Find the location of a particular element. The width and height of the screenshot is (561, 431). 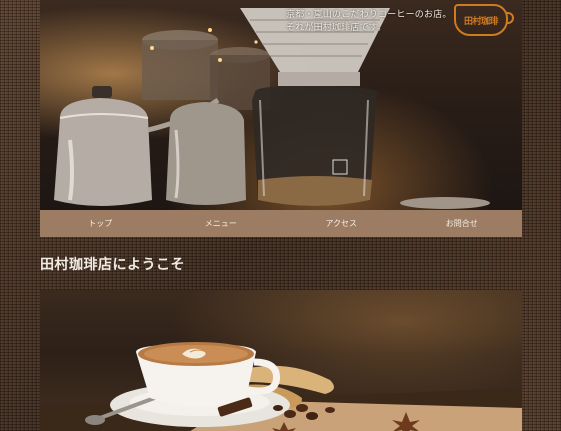

nav-item-menu: メニュー is located at coordinates (221, 223).